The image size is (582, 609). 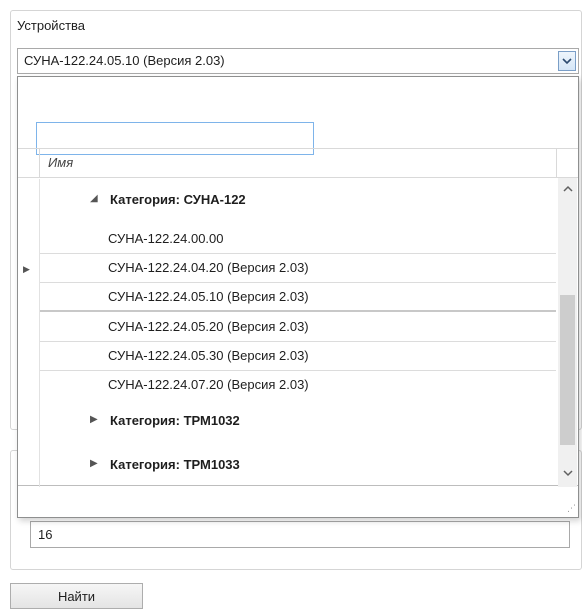 I want to click on list-item-label: СУНА-122.24.07.20 (Версия 2.03), so click(x=208, y=384).